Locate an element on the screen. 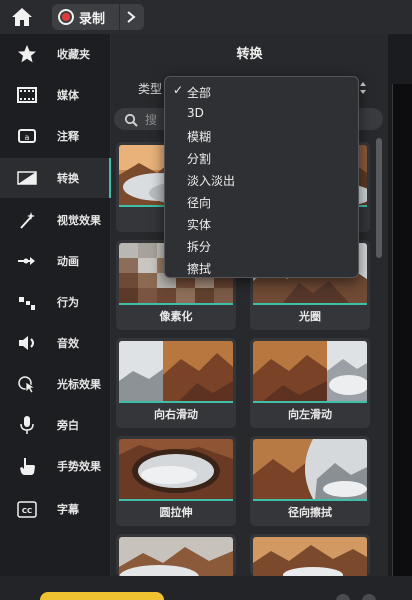 This screenshot has width=412, height=600. scrollbar-thumb is located at coordinates (379, 198).